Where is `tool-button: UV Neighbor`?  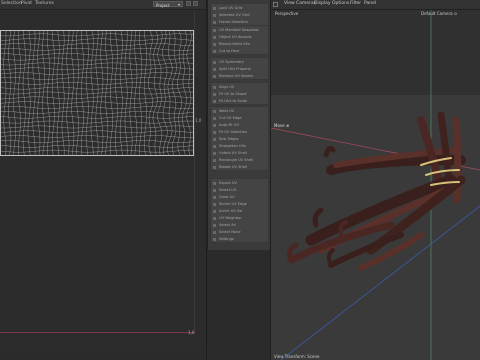
tool-button: UV Neighbor is located at coordinates (240, 218).